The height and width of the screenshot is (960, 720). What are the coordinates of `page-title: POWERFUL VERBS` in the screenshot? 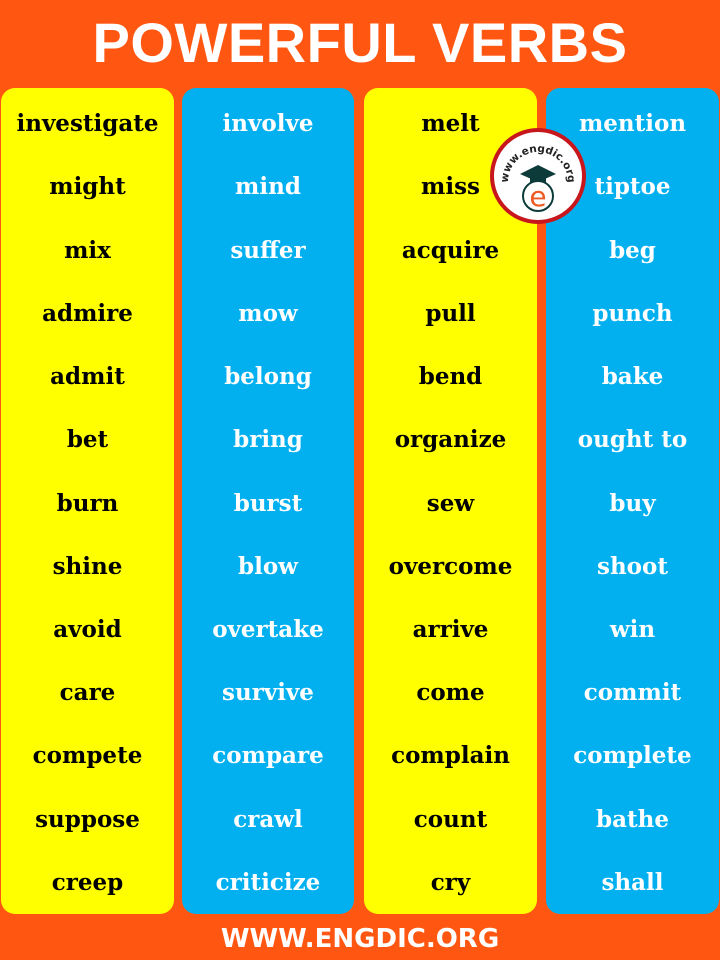 It's located at (360, 42).